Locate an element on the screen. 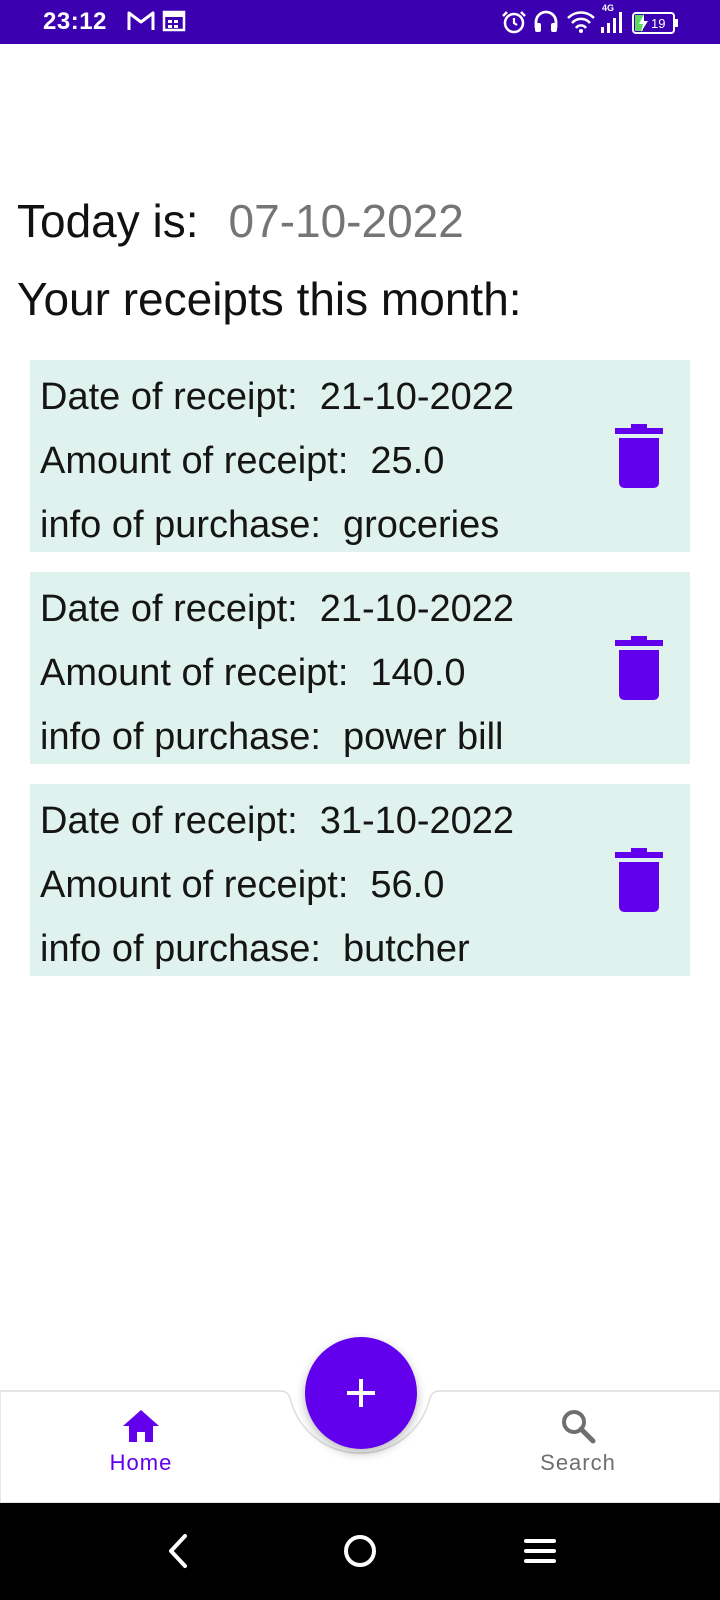 This screenshot has width=720, height=1600. nav-search: Search is located at coordinates (578, 1453).